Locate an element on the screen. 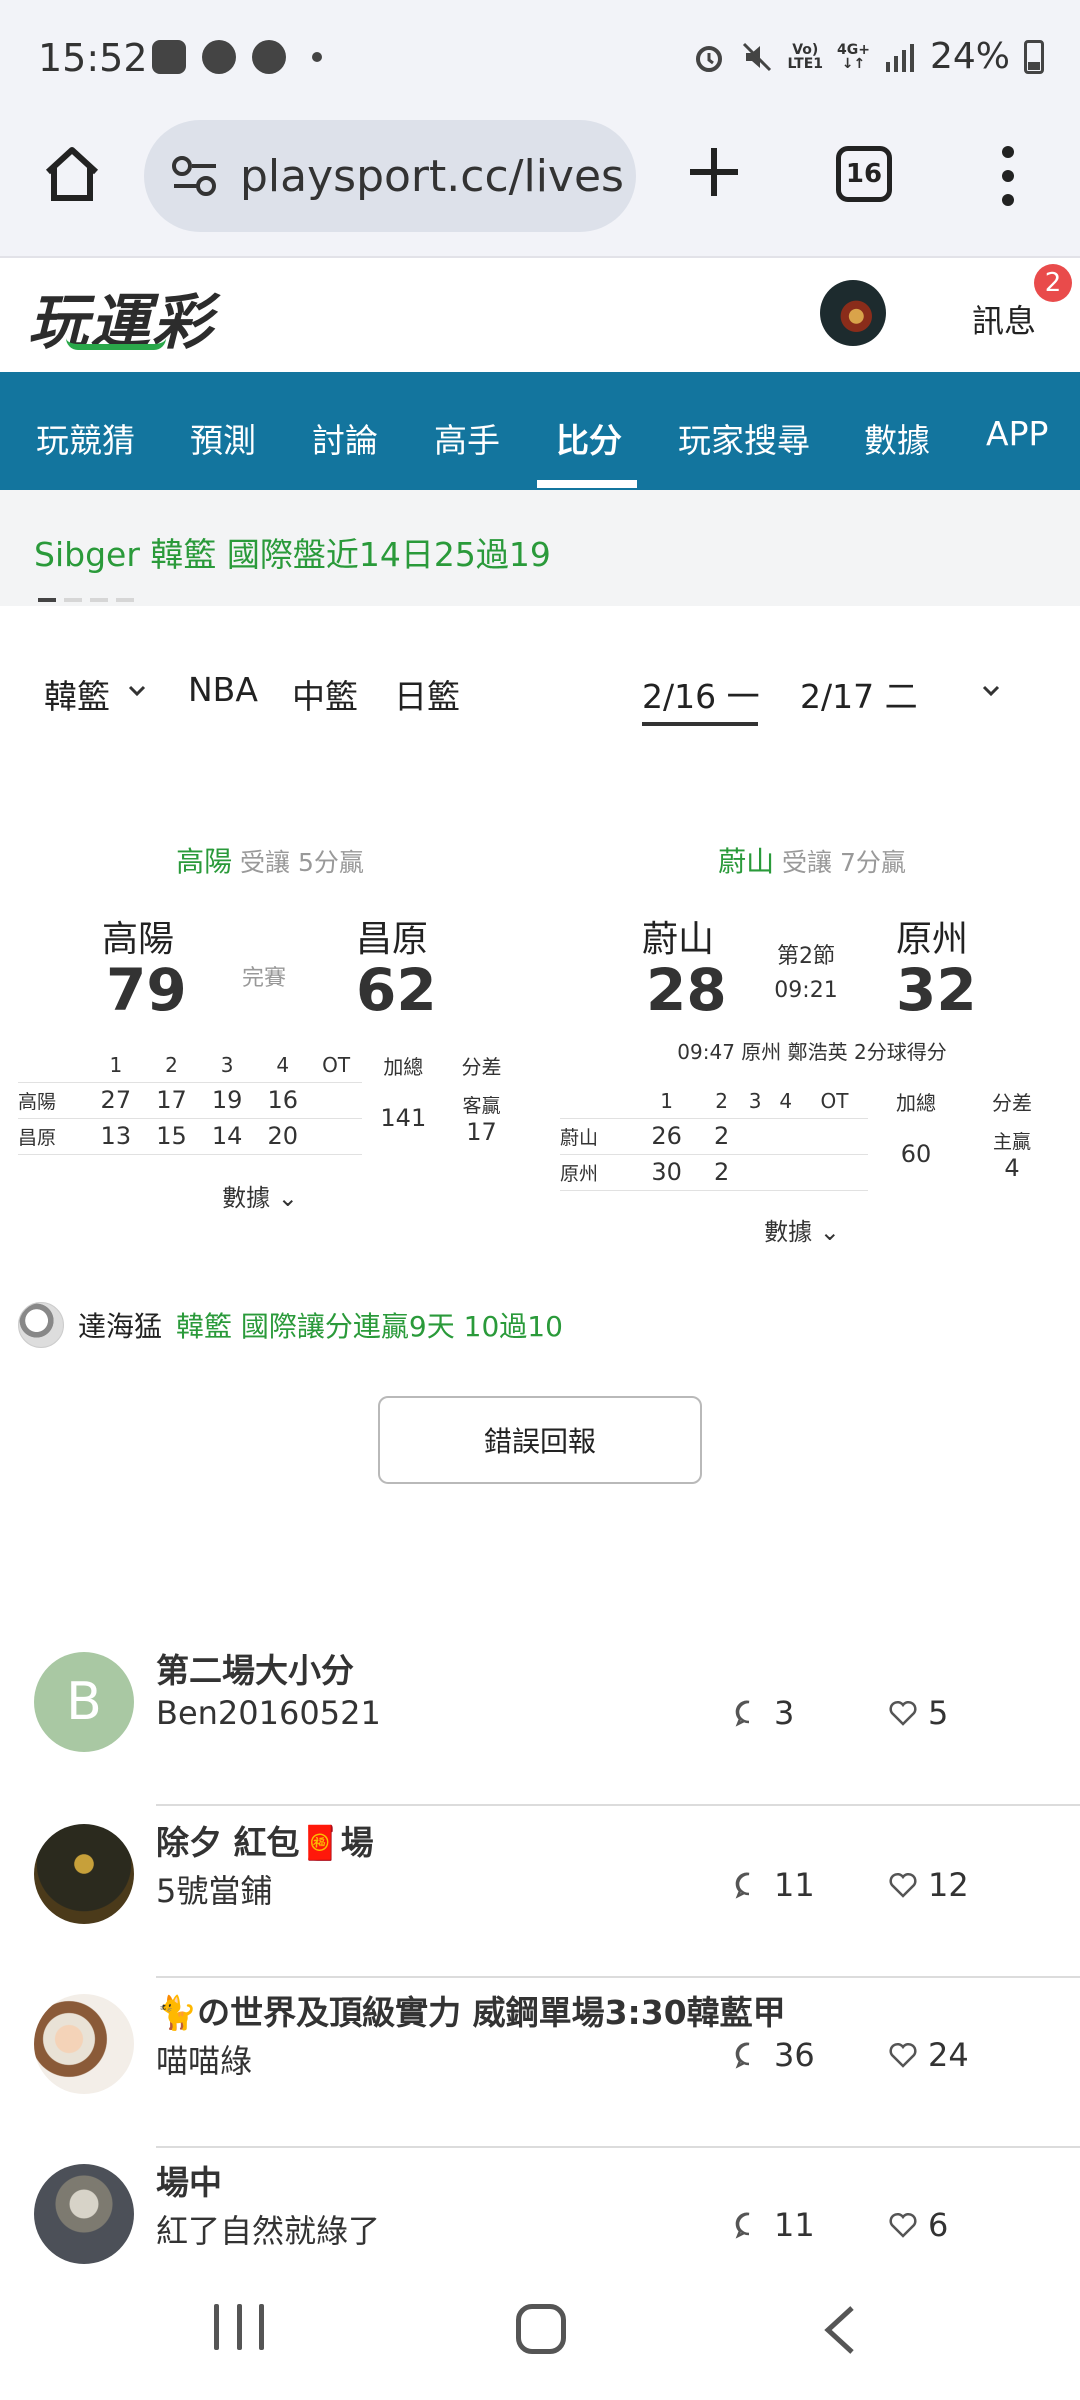  comment-count: 11 is located at coordinates (774, 2225).